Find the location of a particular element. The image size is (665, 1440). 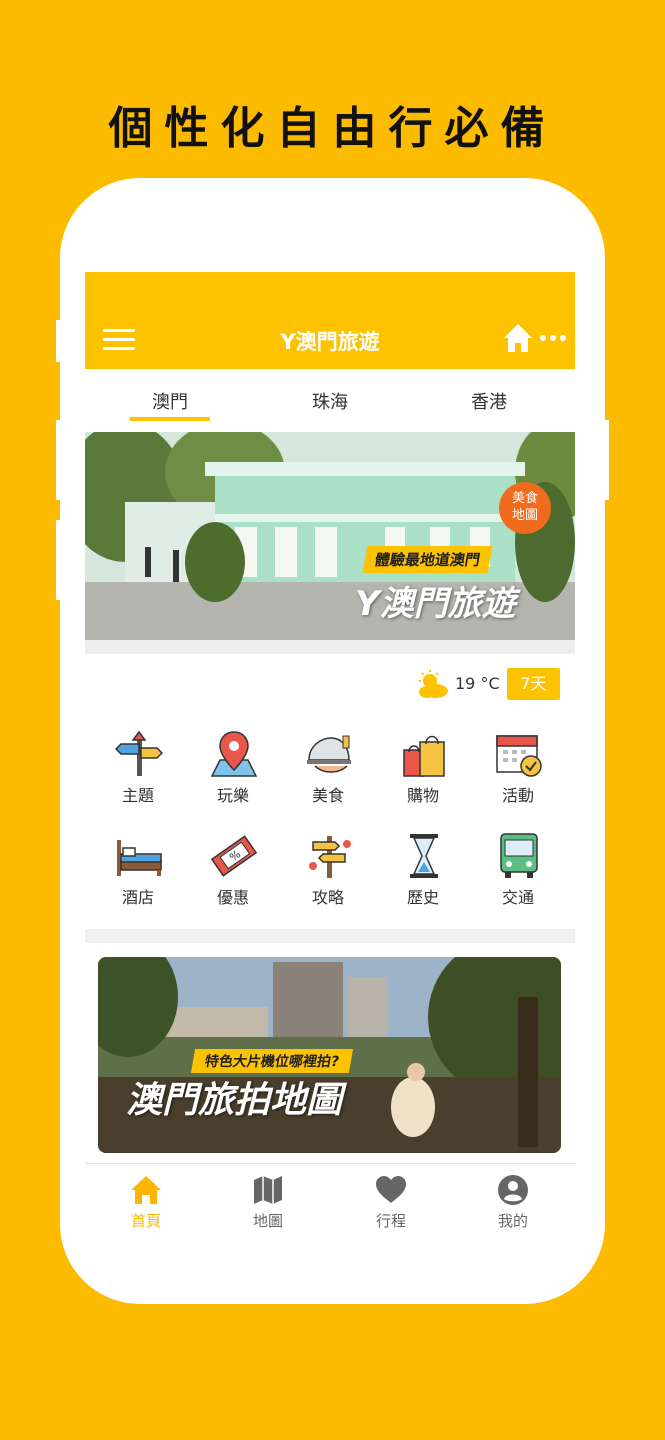

category-label: 優惠 is located at coordinates (232, 897).